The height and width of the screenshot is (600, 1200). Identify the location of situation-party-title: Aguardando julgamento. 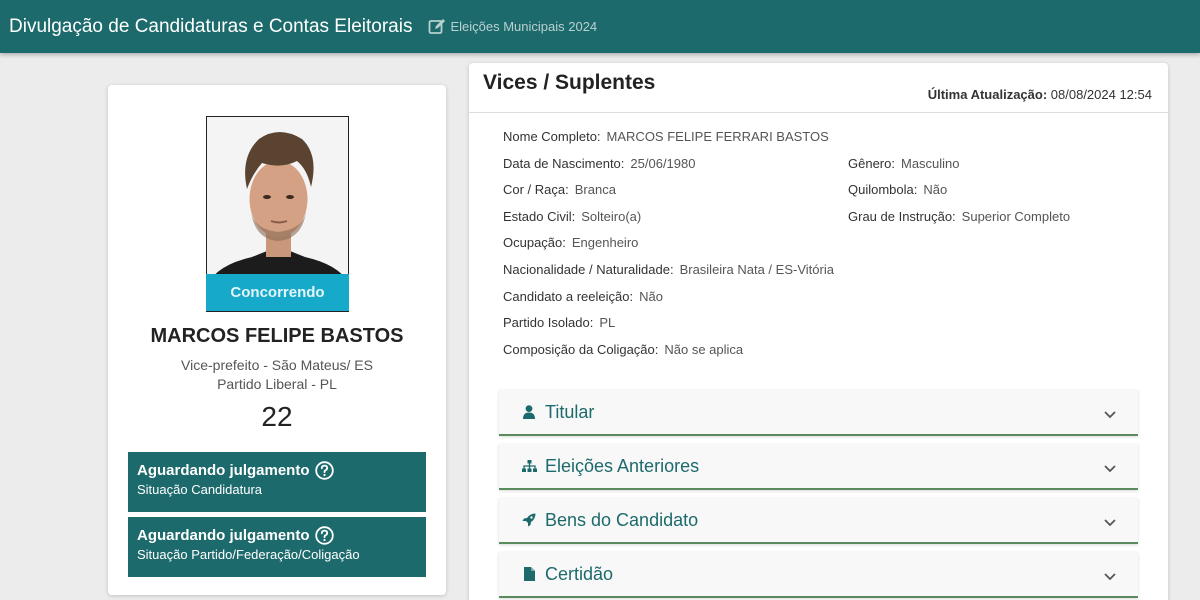
(223, 535).